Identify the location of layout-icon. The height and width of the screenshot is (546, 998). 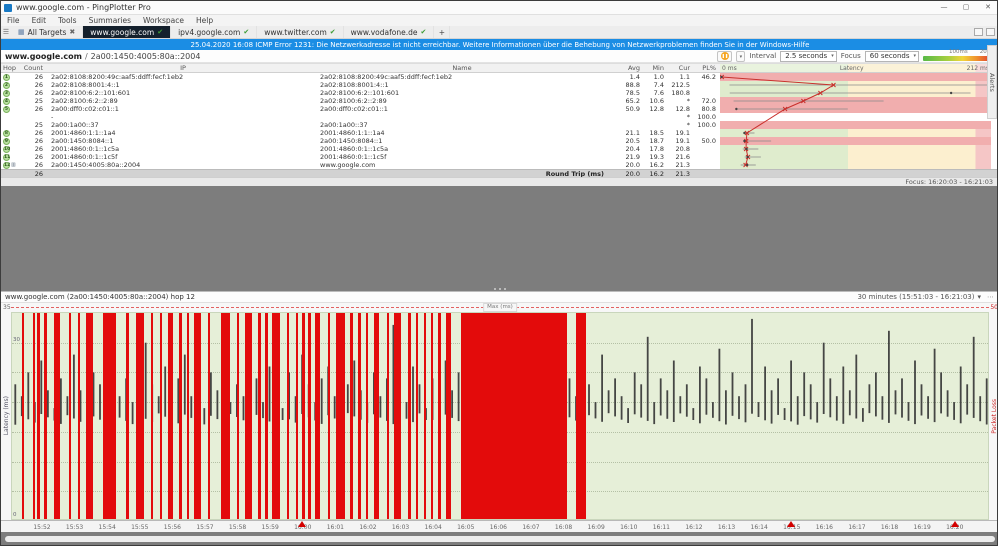
(978, 32).